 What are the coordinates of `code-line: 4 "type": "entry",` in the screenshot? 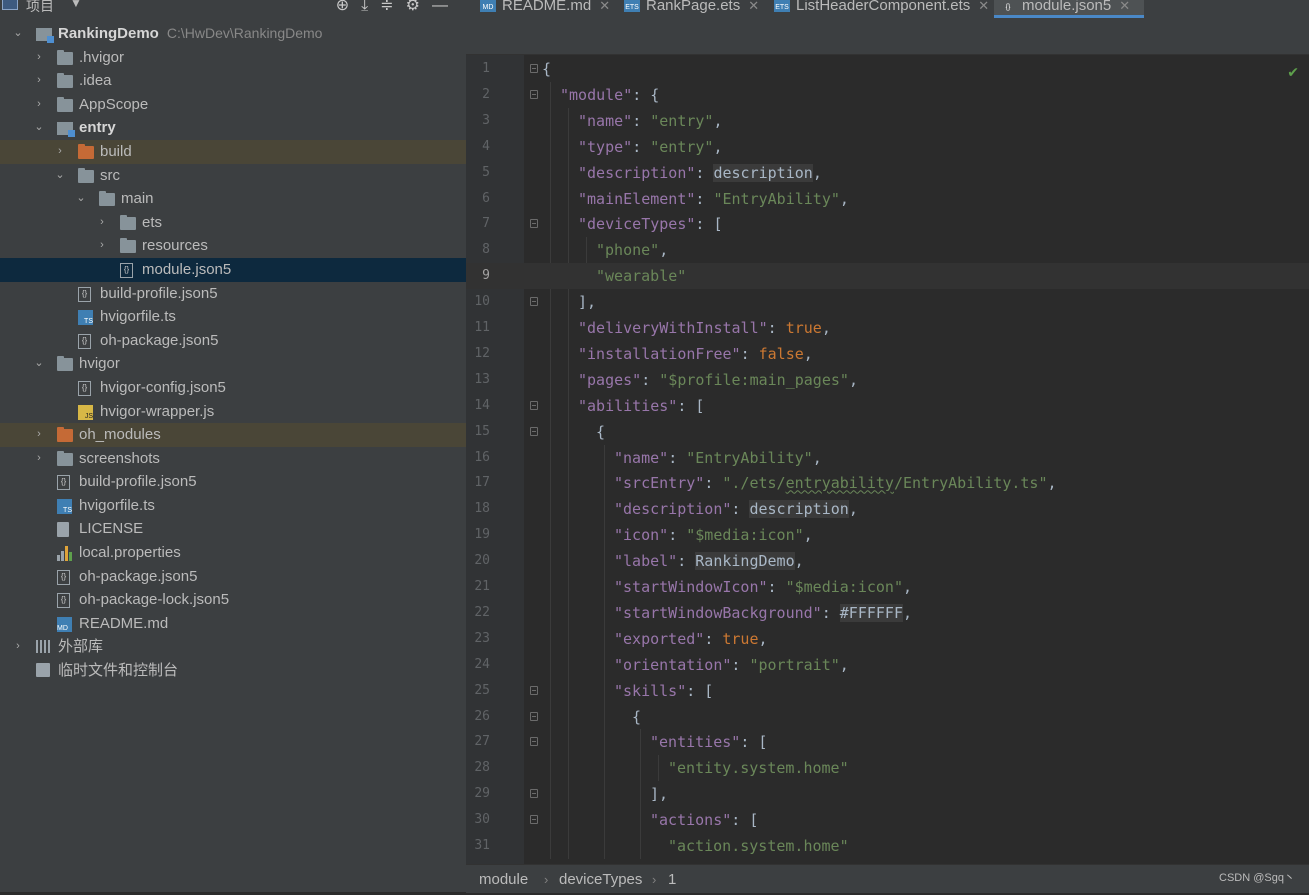 It's located at (887, 147).